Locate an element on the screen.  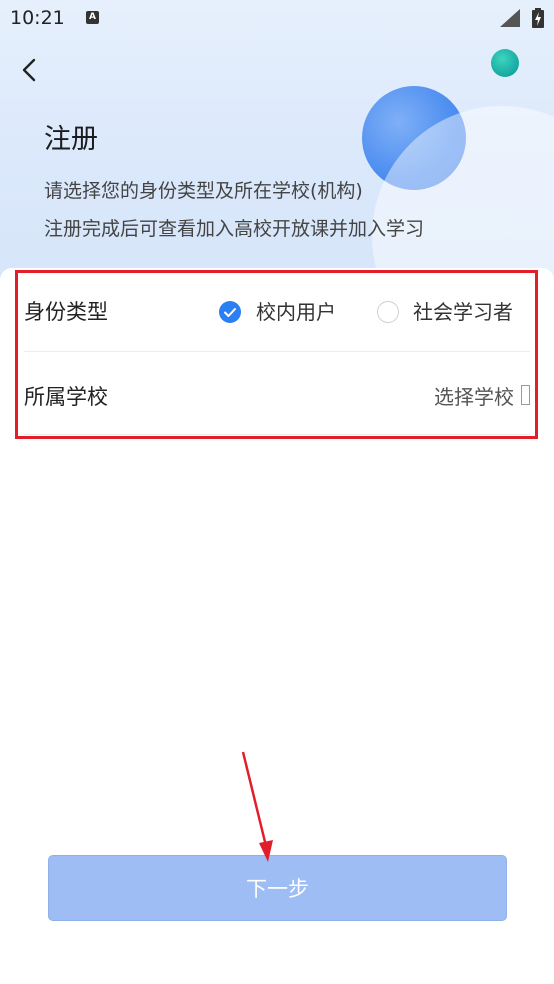
status-bar: 10:21 A is located at coordinates (277, 18).